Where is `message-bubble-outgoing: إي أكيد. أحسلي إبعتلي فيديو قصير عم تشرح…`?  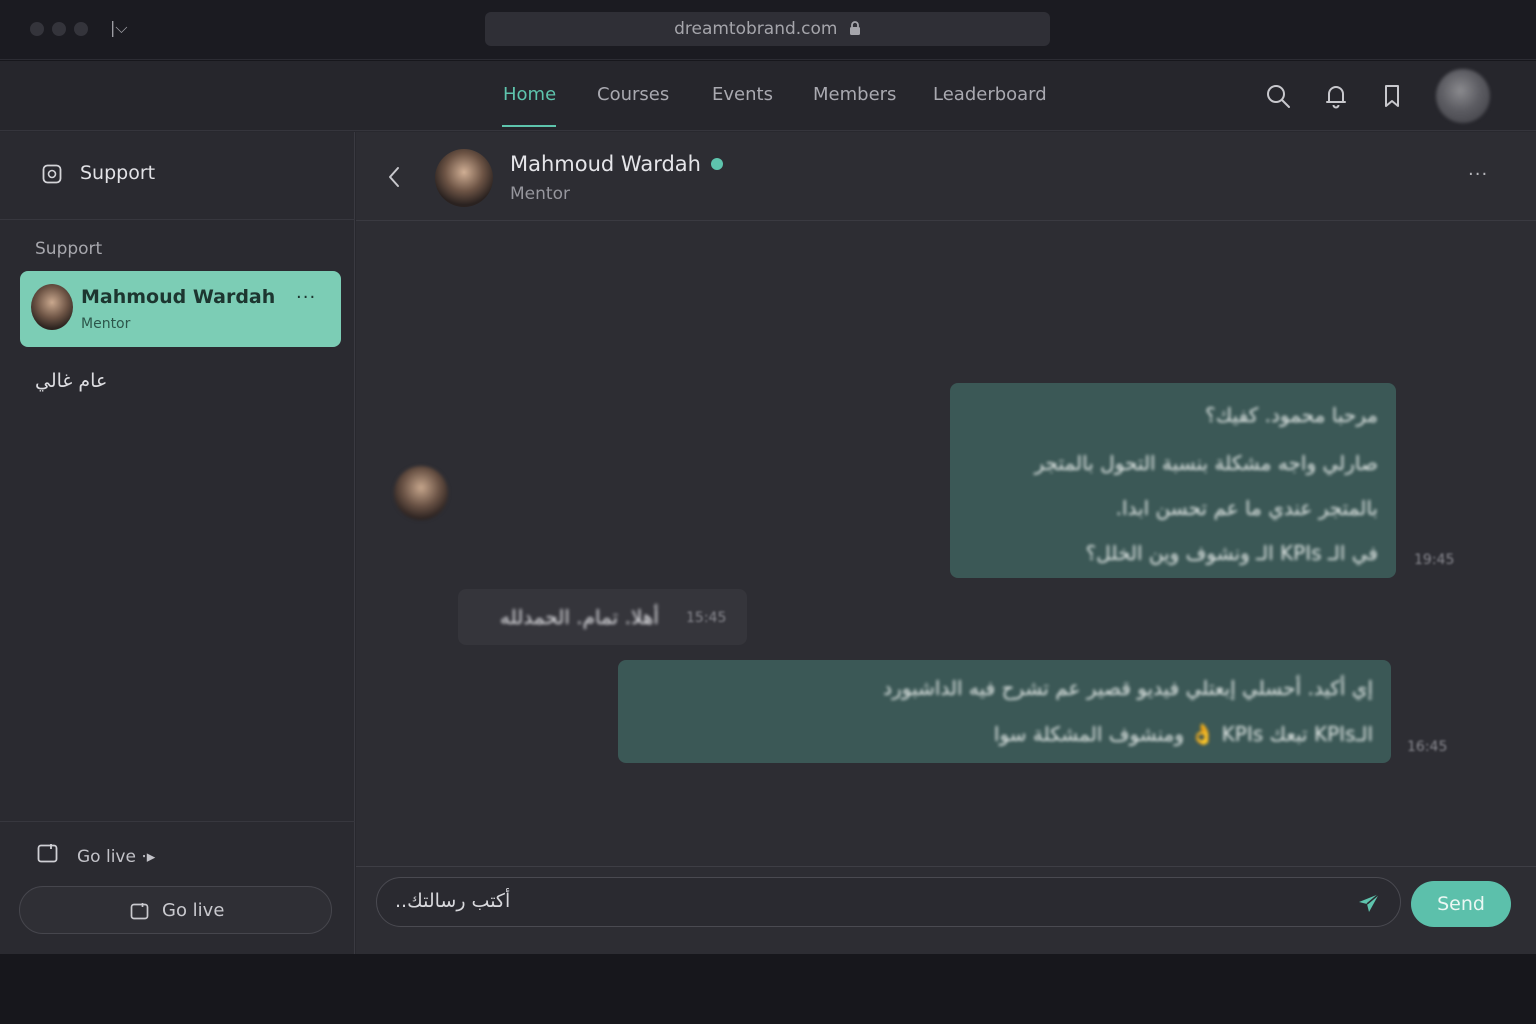
message-bubble-outgoing: إي أكيد. أحسلي إبعتلي فيديو قصير عم تشرح… is located at coordinates (1004, 711).